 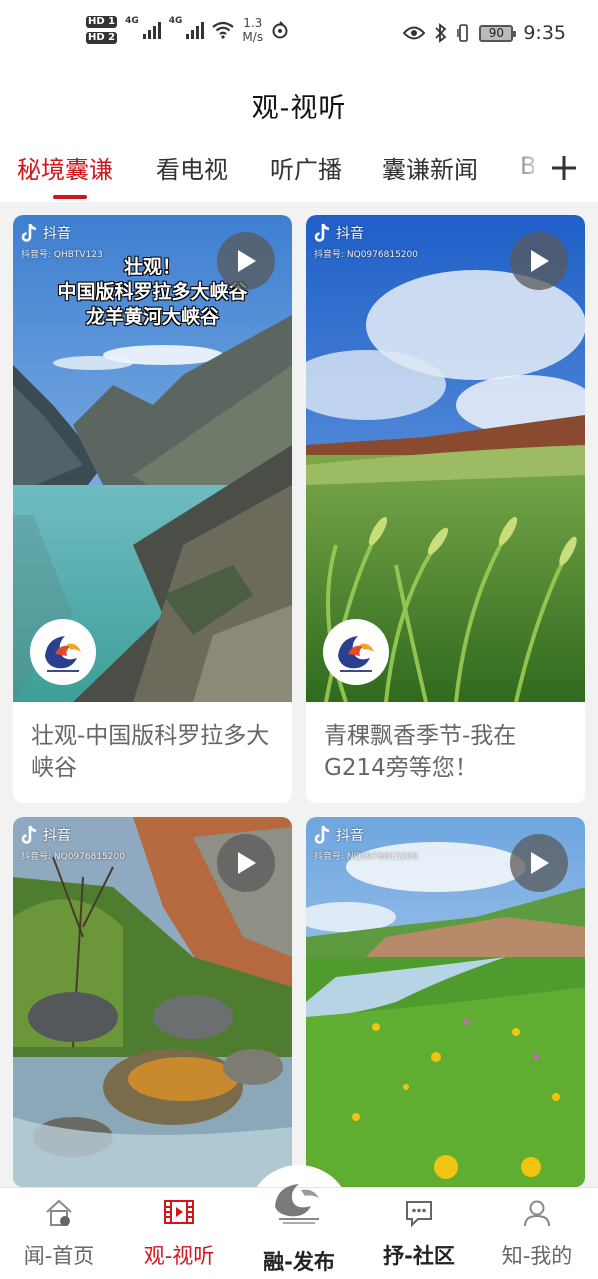 I want to click on video-title: 壮观-中国版科罗拉多大峡谷, so click(x=154, y=752).